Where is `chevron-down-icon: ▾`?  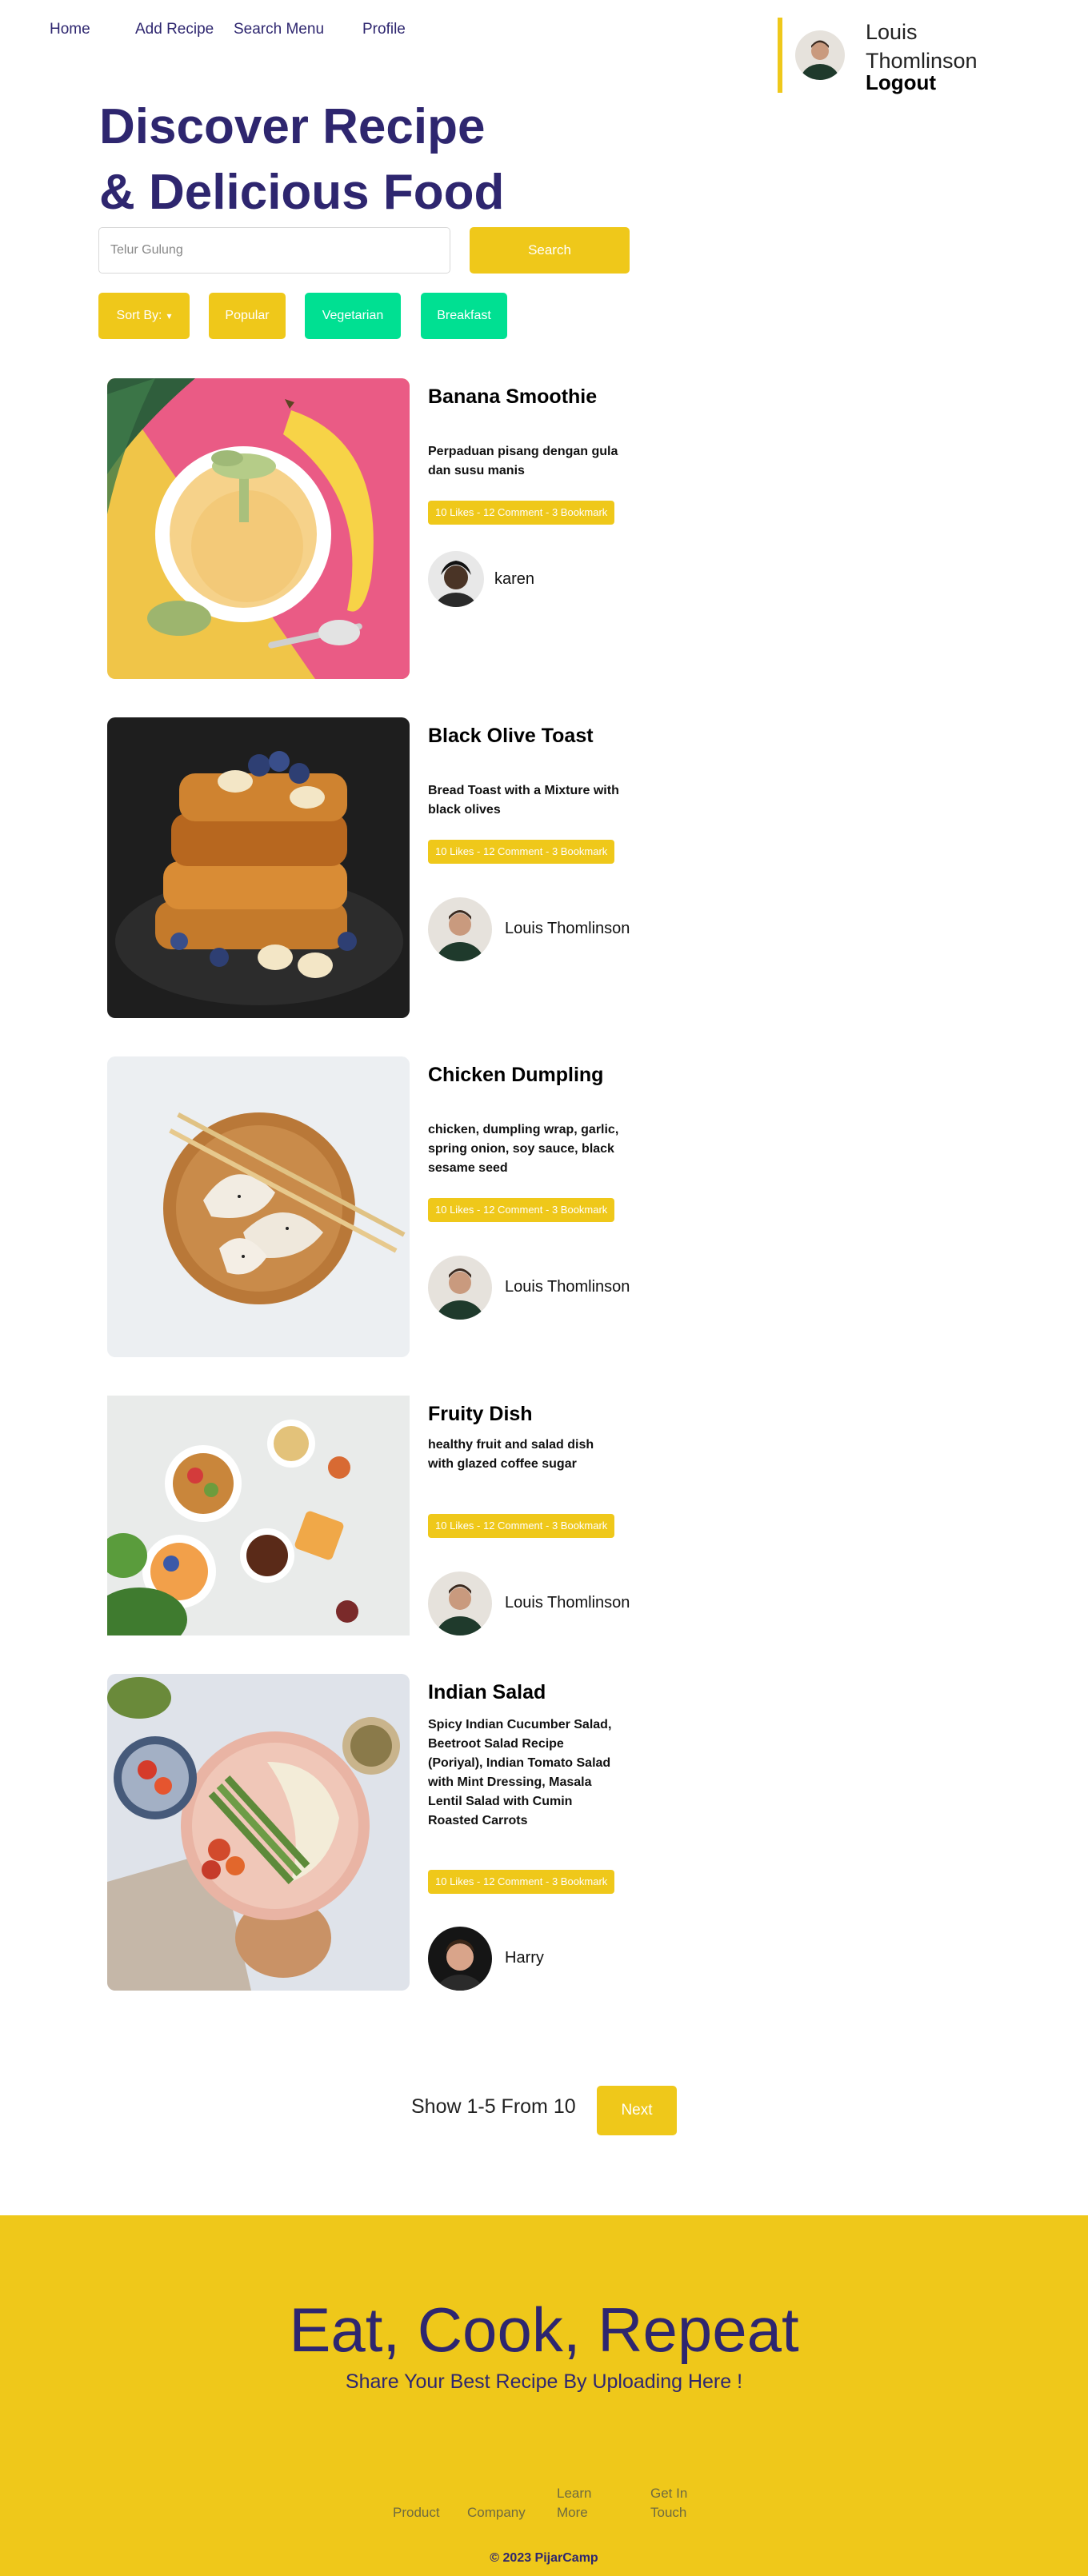 chevron-down-icon: ▾ is located at coordinates (169, 316).